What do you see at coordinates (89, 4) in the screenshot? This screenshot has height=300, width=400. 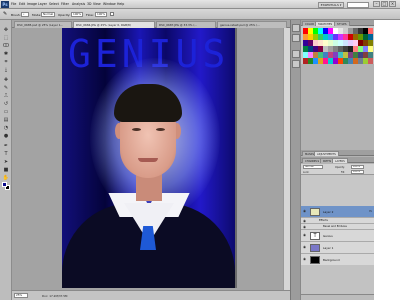 I see `menu-3d: 3D` at bounding box center [89, 4].